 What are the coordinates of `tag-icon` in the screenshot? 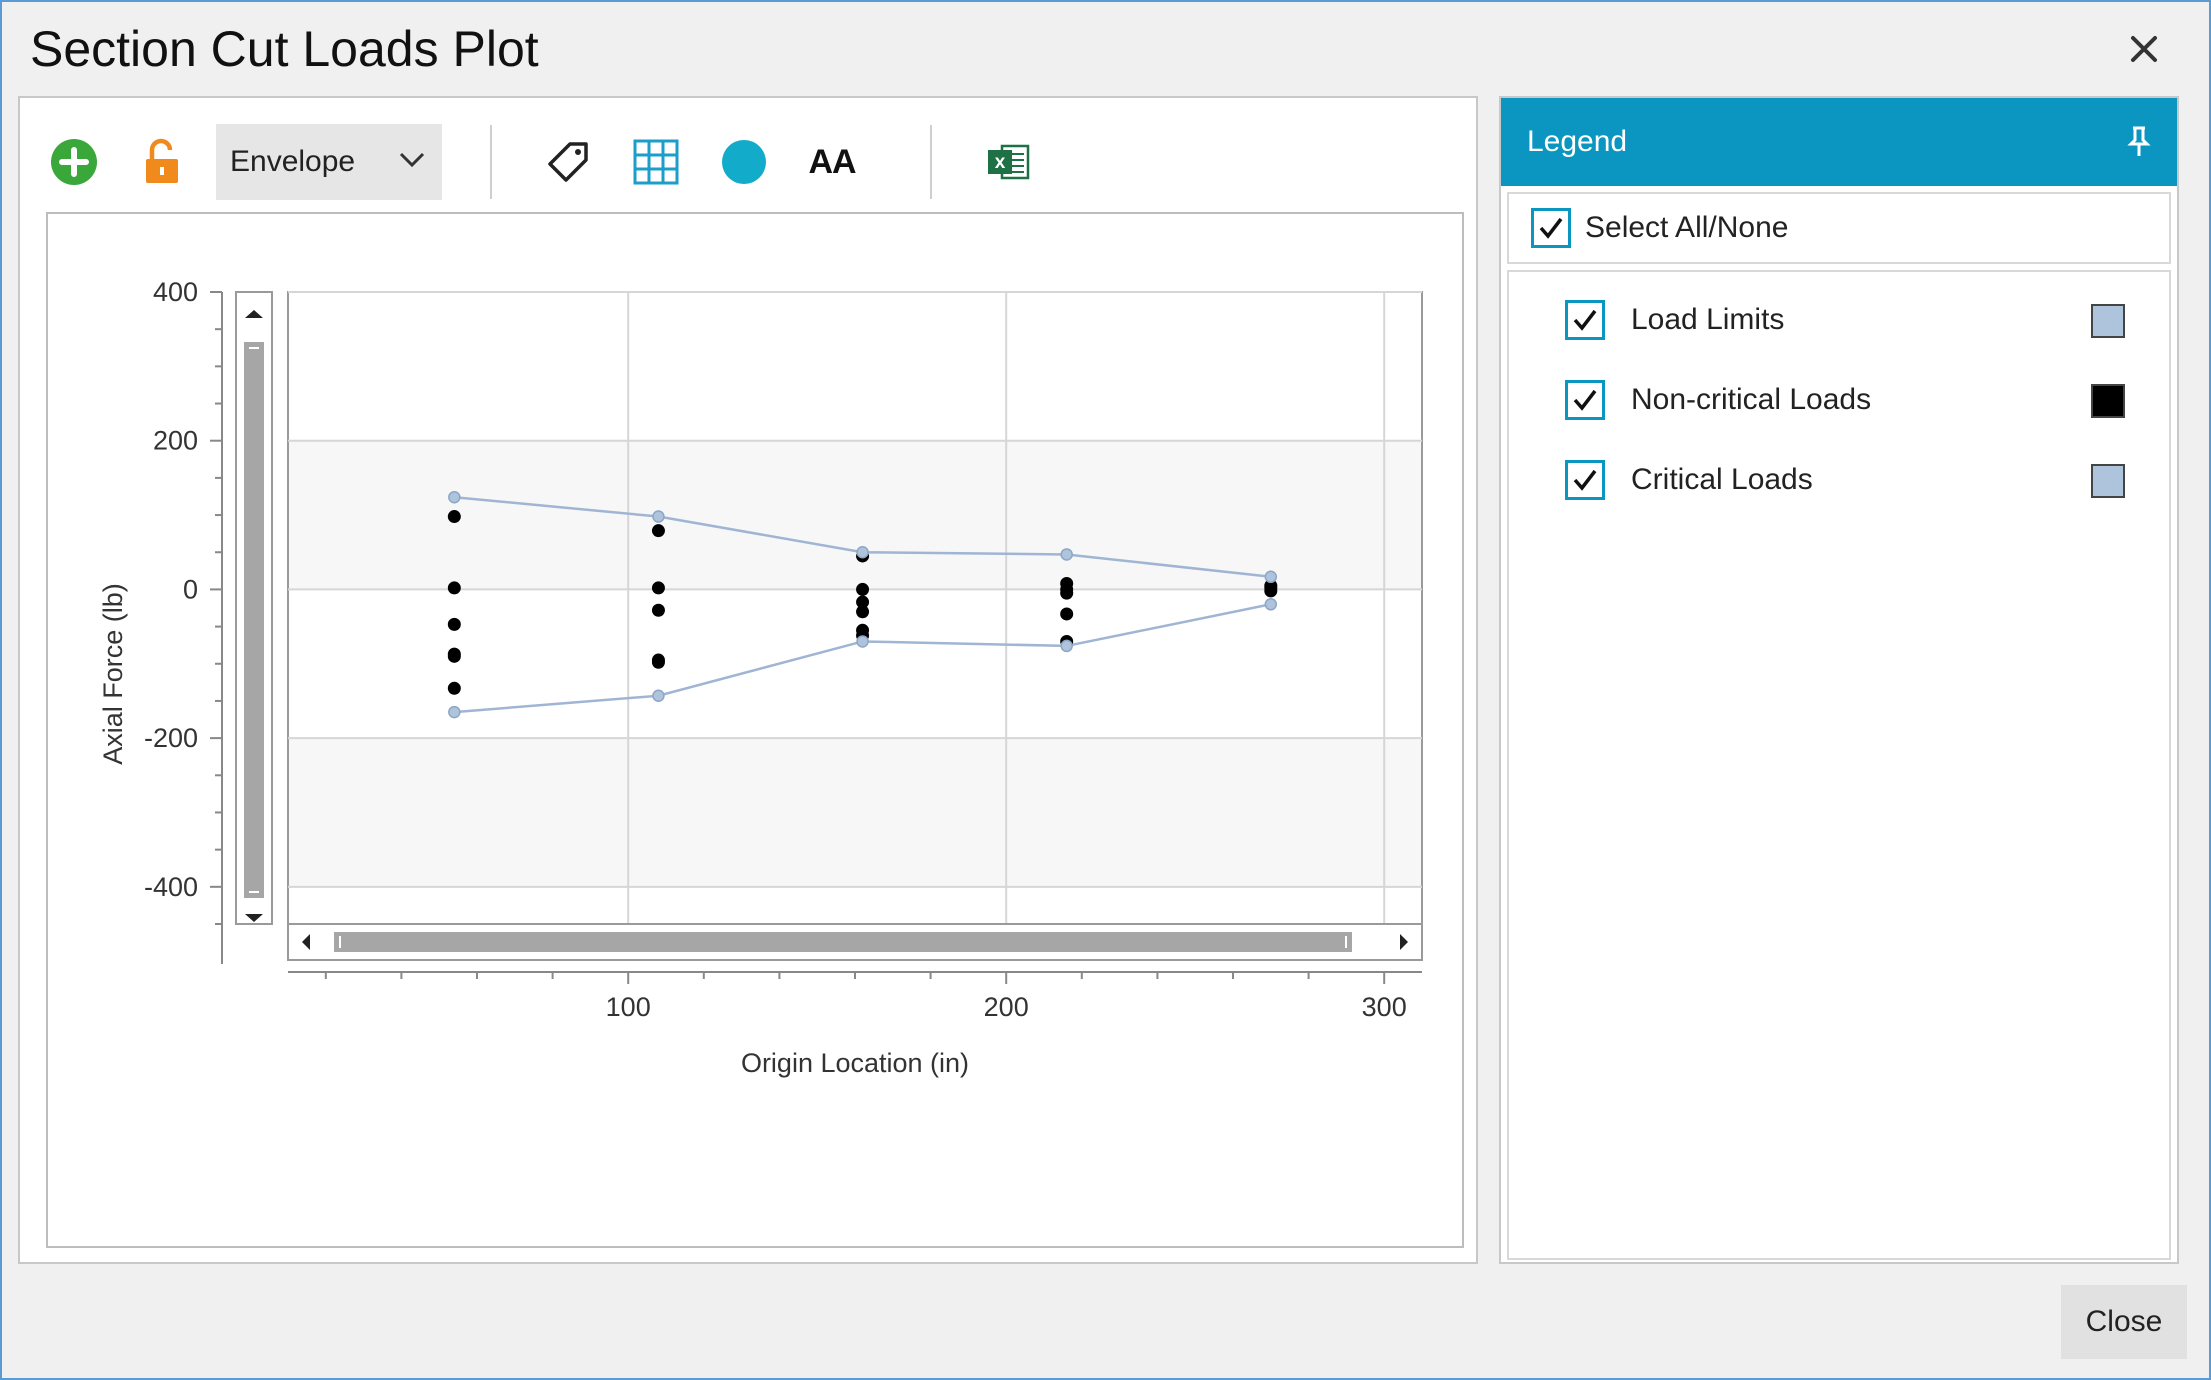 It's located at (568, 162).